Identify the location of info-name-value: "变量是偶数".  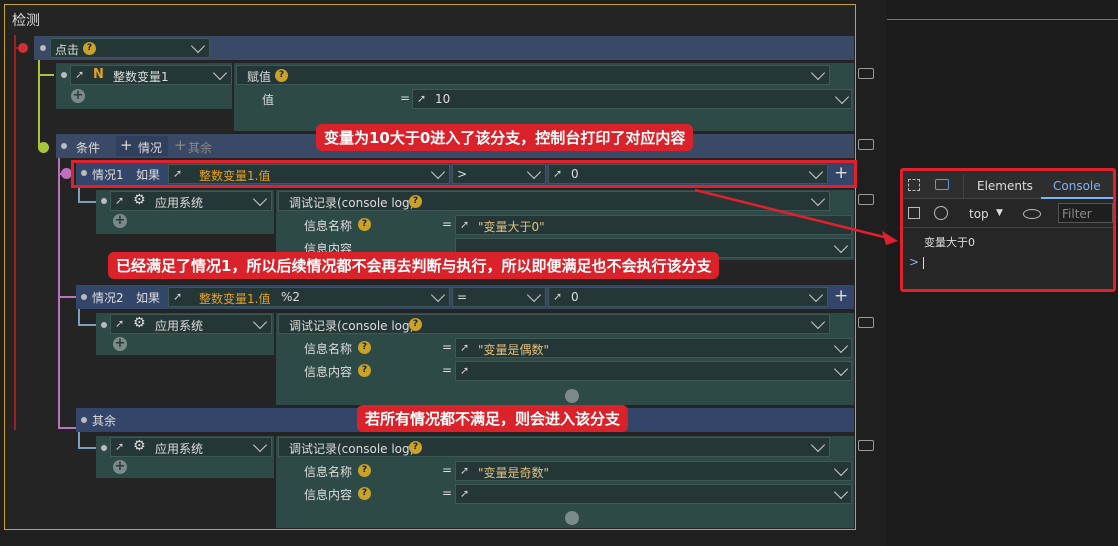
(514, 350).